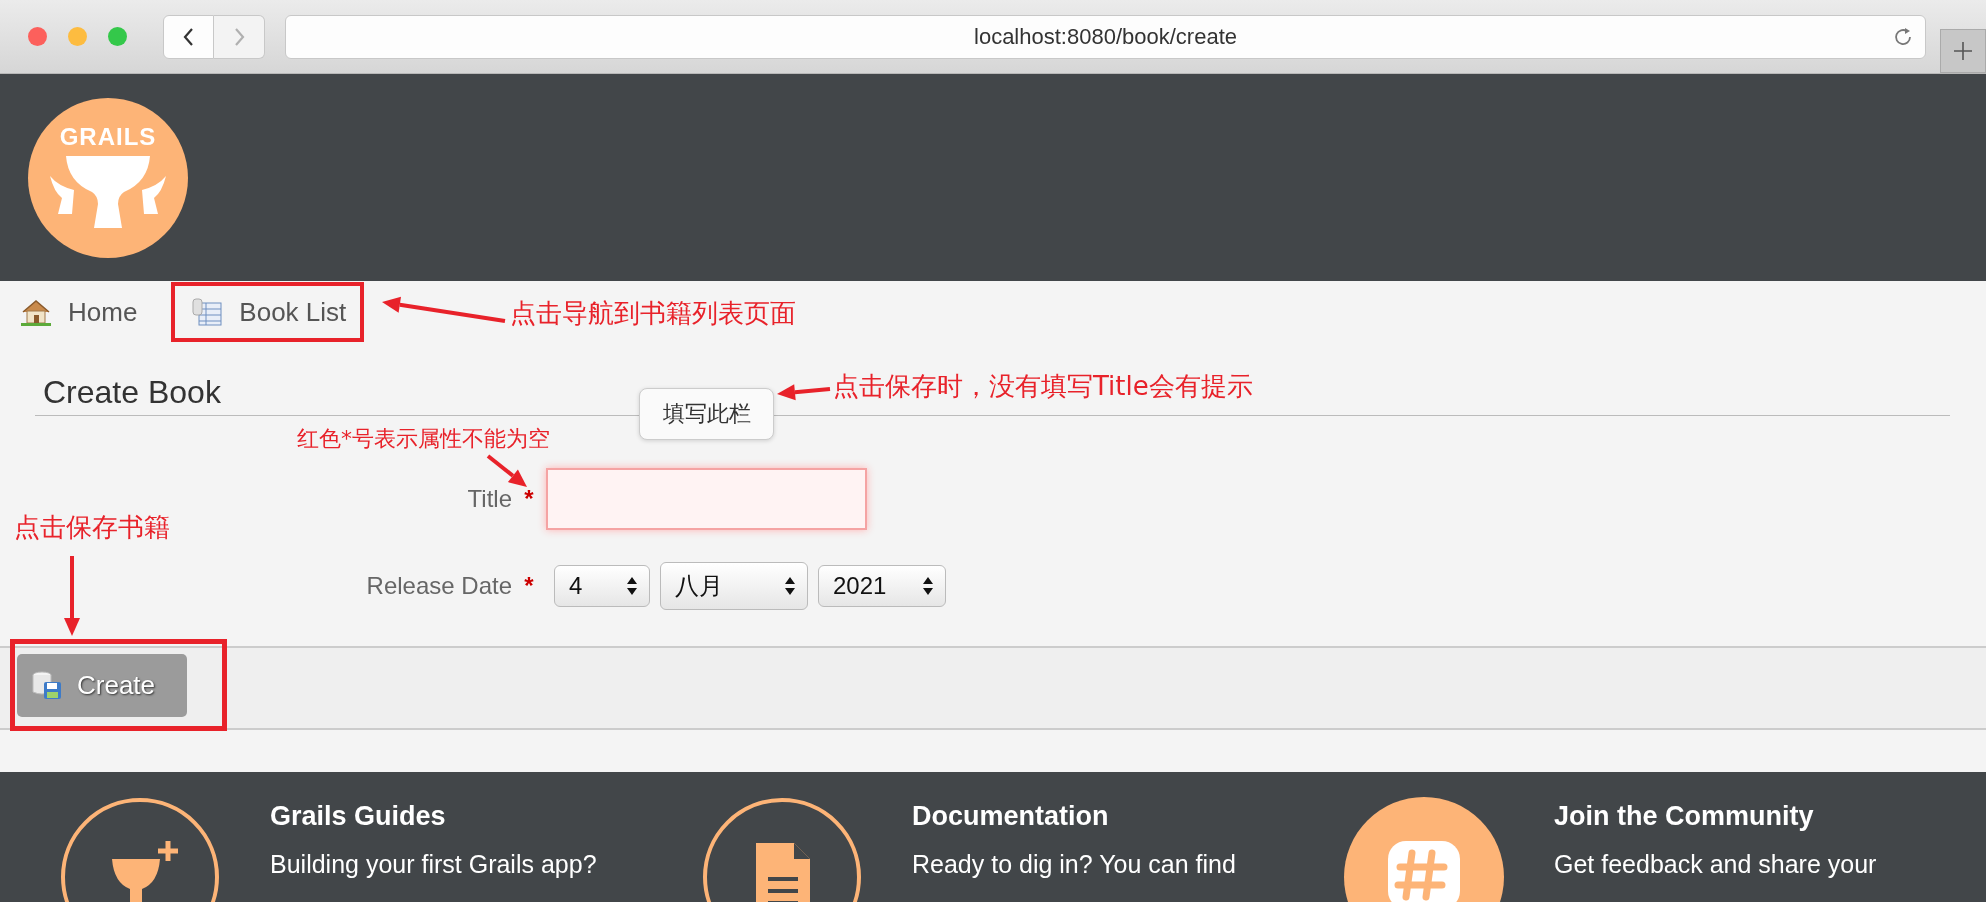 The image size is (1986, 902). What do you see at coordinates (269, 312) in the screenshot?
I see `nav-link: Book List` at bounding box center [269, 312].